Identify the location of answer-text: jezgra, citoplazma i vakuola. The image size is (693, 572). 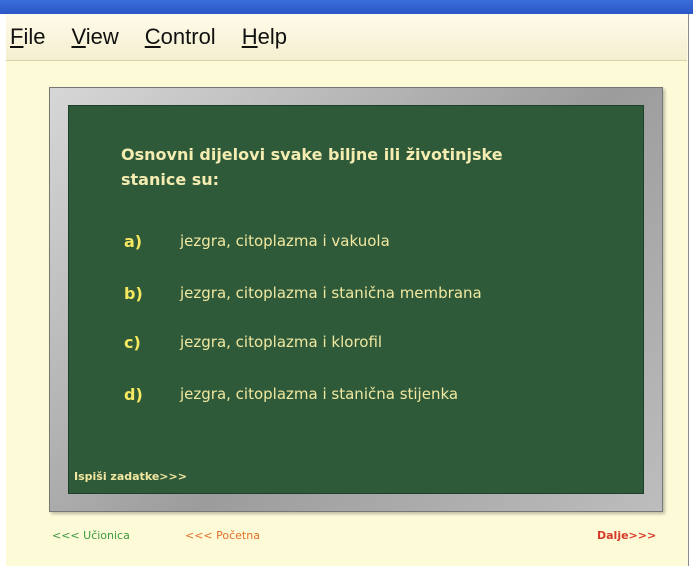
(285, 241).